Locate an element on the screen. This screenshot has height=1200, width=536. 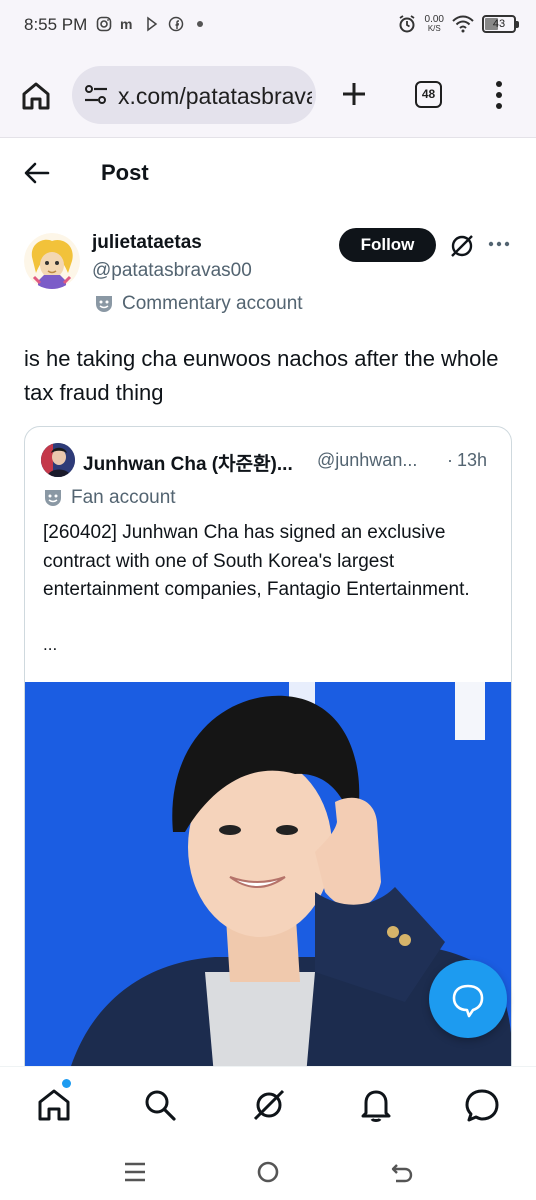
cartoon-avatar-image is located at coordinates (52, 261).